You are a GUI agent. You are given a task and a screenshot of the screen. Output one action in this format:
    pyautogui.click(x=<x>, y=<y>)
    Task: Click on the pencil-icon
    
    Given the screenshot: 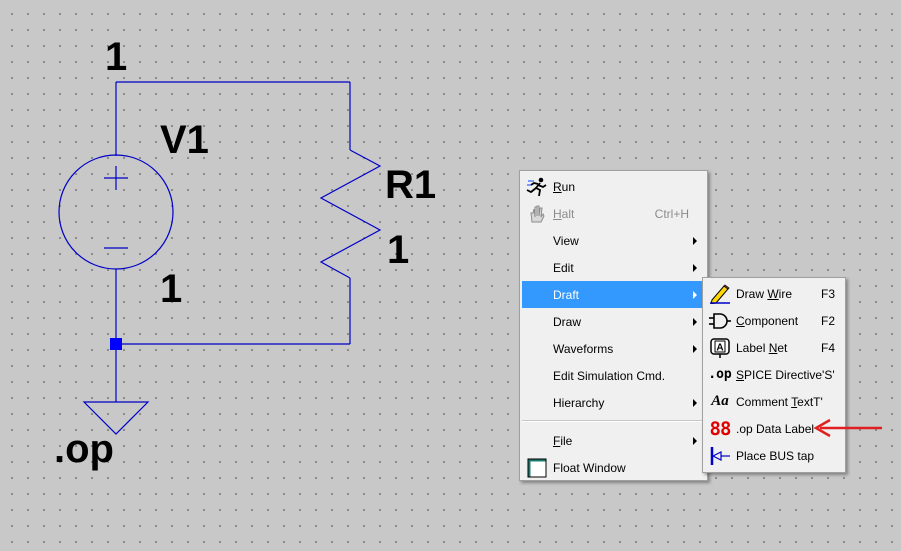 What is the action you would take?
    pyautogui.click(x=720, y=294)
    